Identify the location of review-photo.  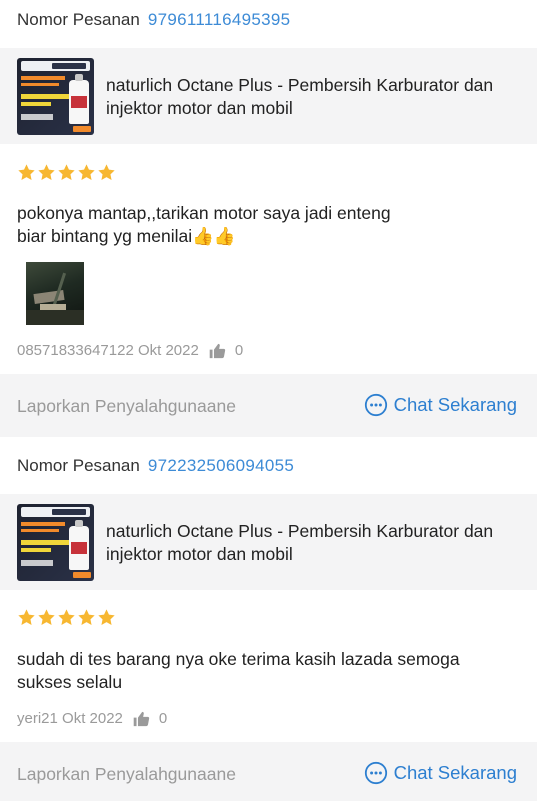
(55, 293).